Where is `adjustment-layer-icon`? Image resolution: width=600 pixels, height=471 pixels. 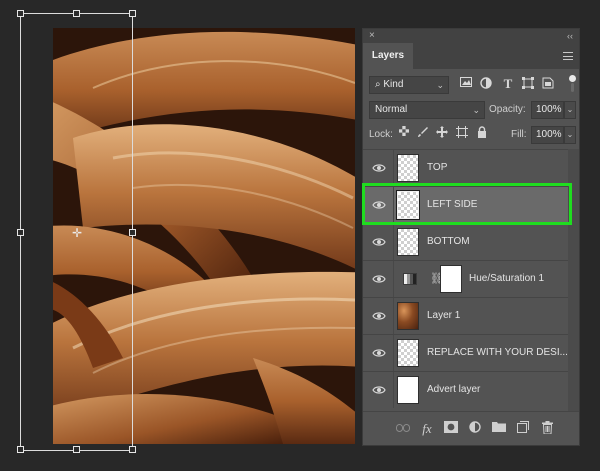 adjustment-layer-icon is located at coordinates (475, 429).